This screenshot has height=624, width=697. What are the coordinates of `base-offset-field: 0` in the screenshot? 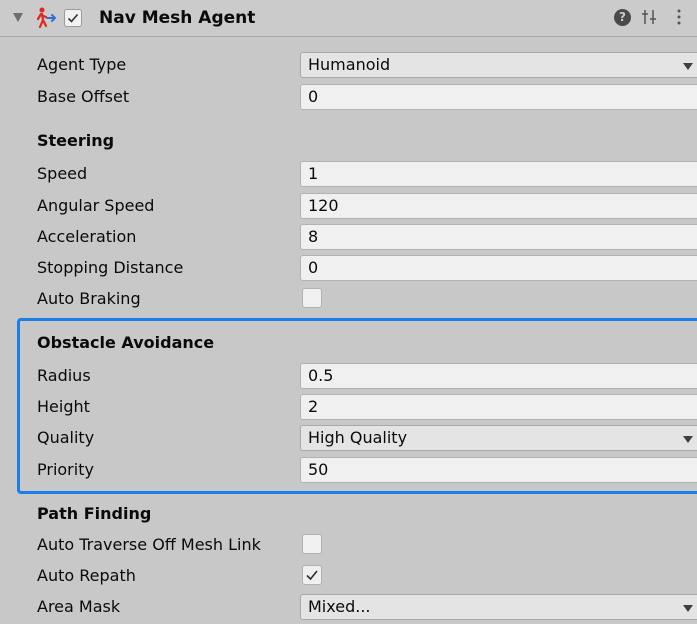 It's located at (498, 97).